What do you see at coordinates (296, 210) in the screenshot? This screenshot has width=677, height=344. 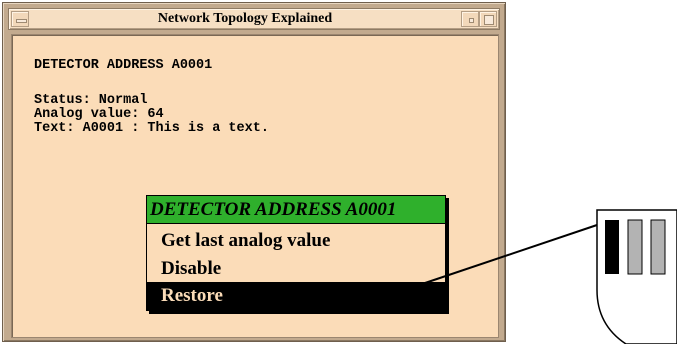 I see `popup-menu-title: DETECTOR ADDRESS A0001` at bounding box center [296, 210].